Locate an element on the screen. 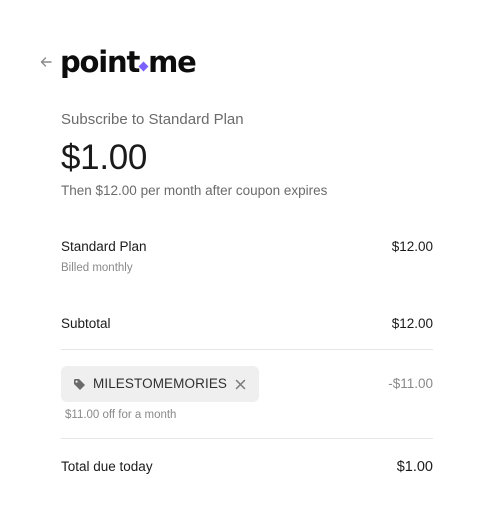 This screenshot has height=509, width=478. total-row: Total due today $1.00 is located at coordinates (247, 467).